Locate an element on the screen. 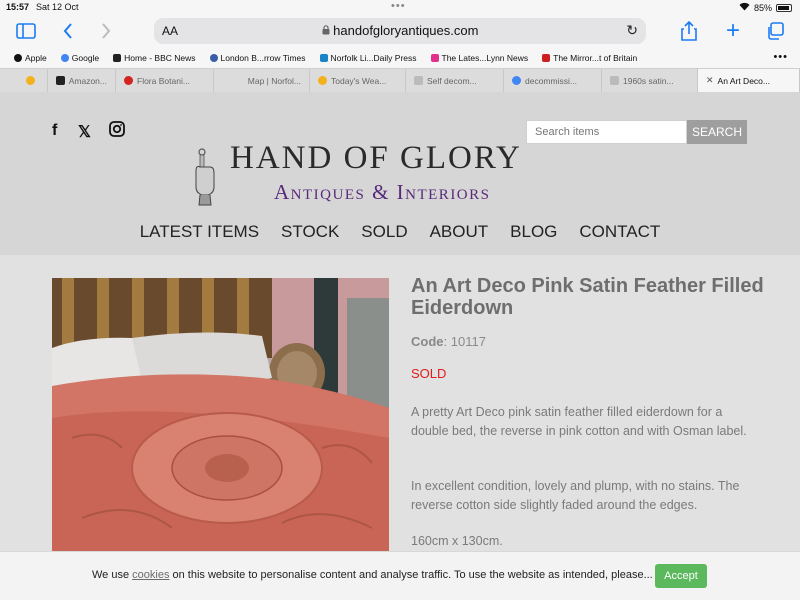 This screenshot has height=600, width=800. address-bar: AA handofgloryantiques.com ↻ is located at coordinates (400, 31).